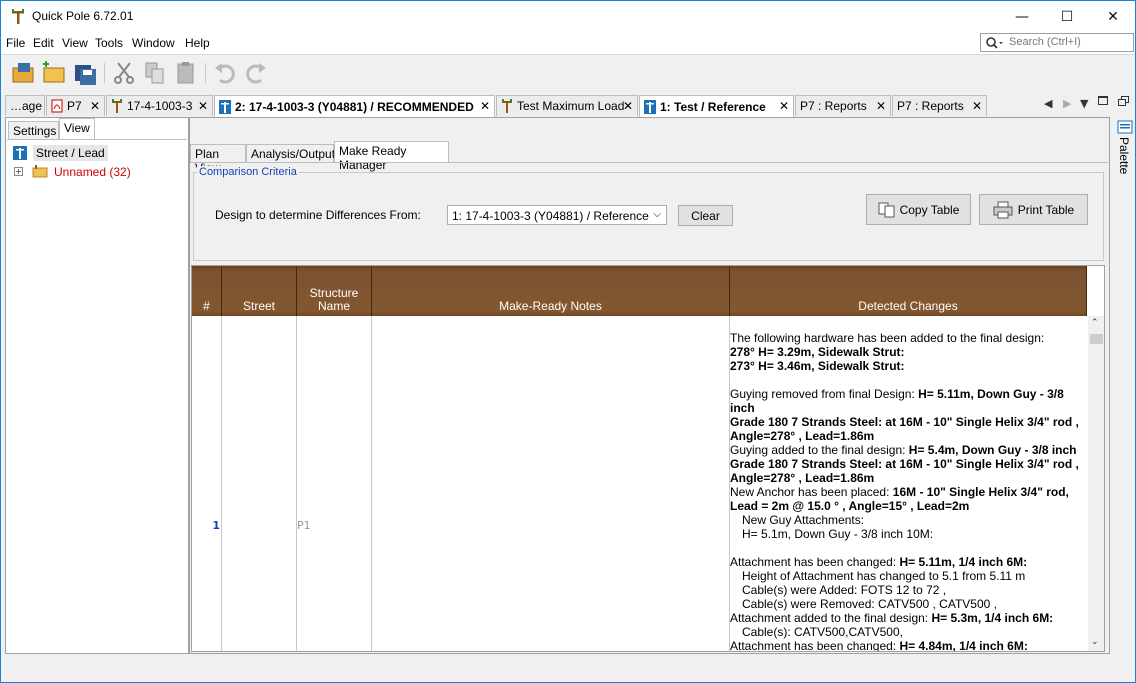 This screenshot has height=683, width=1136. Describe the element at coordinates (186, 73) in the screenshot. I see `paste-icon` at that location.